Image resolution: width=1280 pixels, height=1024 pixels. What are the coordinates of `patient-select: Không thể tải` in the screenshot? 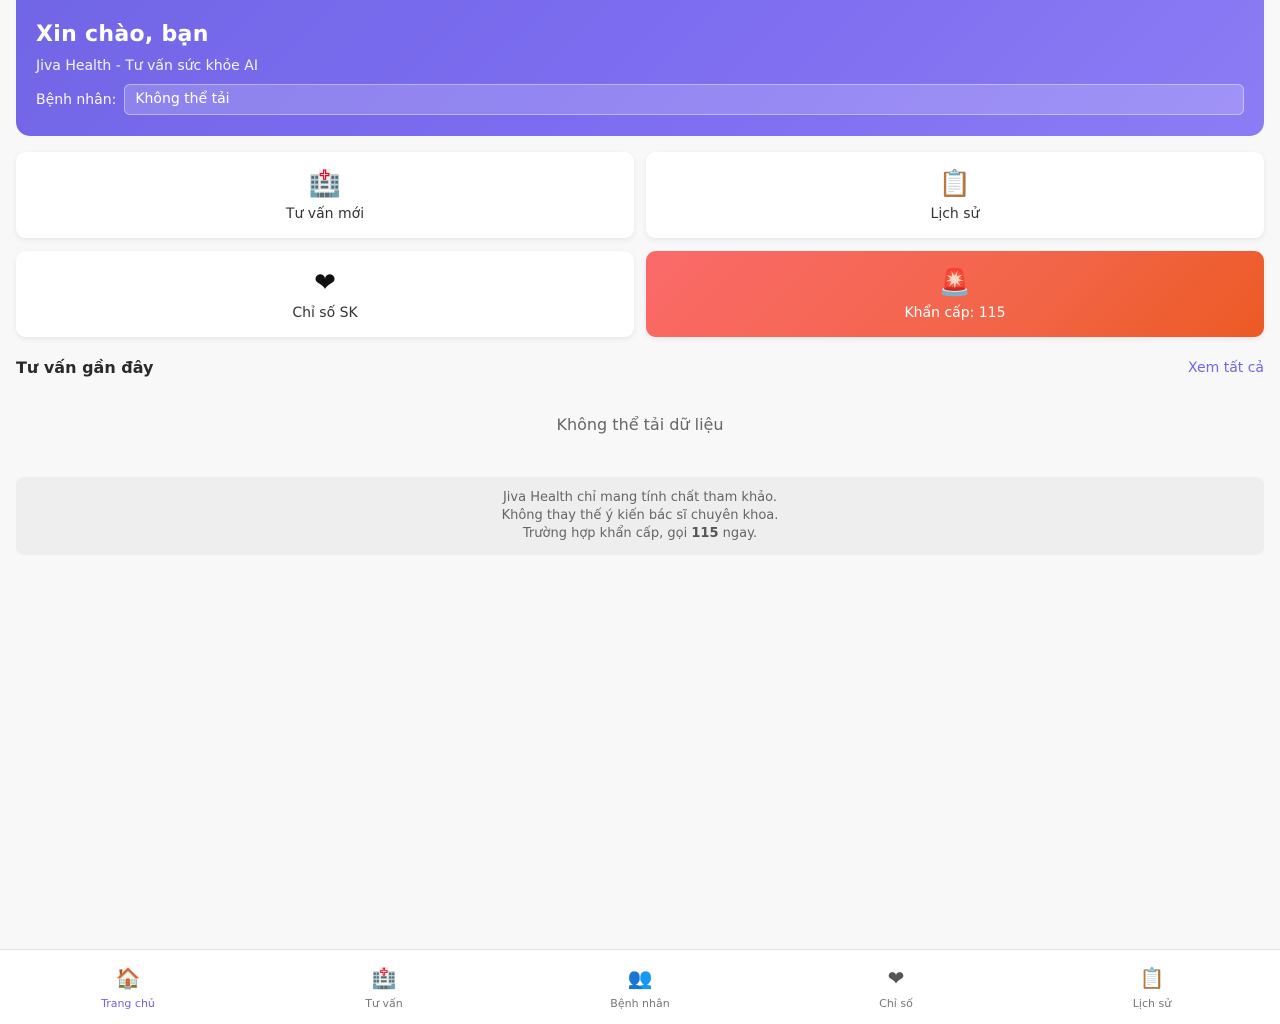 It's located at (684, 99).